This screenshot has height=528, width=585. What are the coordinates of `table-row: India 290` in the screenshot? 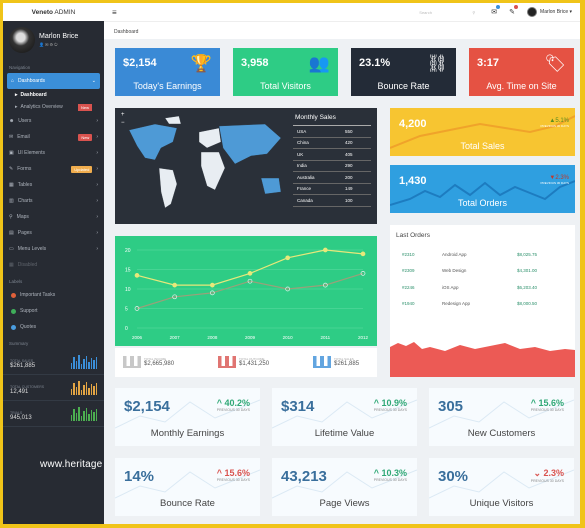 It's located at (332, 166).